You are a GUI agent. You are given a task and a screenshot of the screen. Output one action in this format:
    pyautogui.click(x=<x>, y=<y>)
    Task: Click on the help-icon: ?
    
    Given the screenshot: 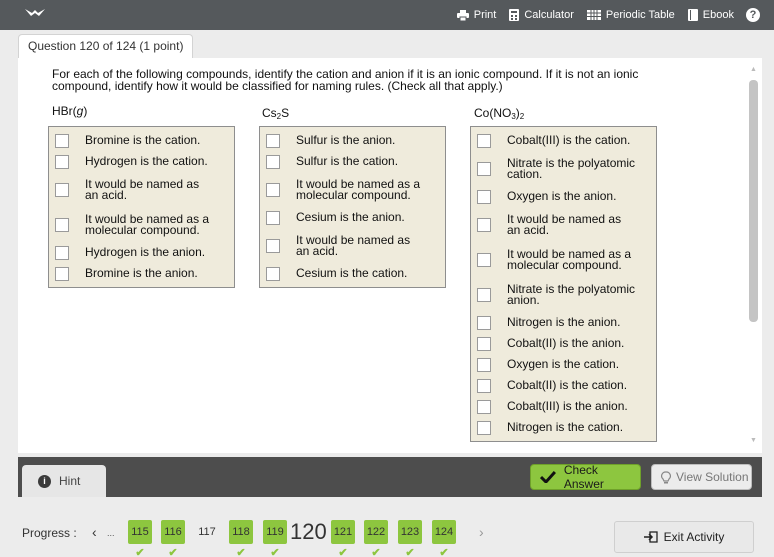 What is the action you would take?
    pyautogui.click(x=753, y=15)
    